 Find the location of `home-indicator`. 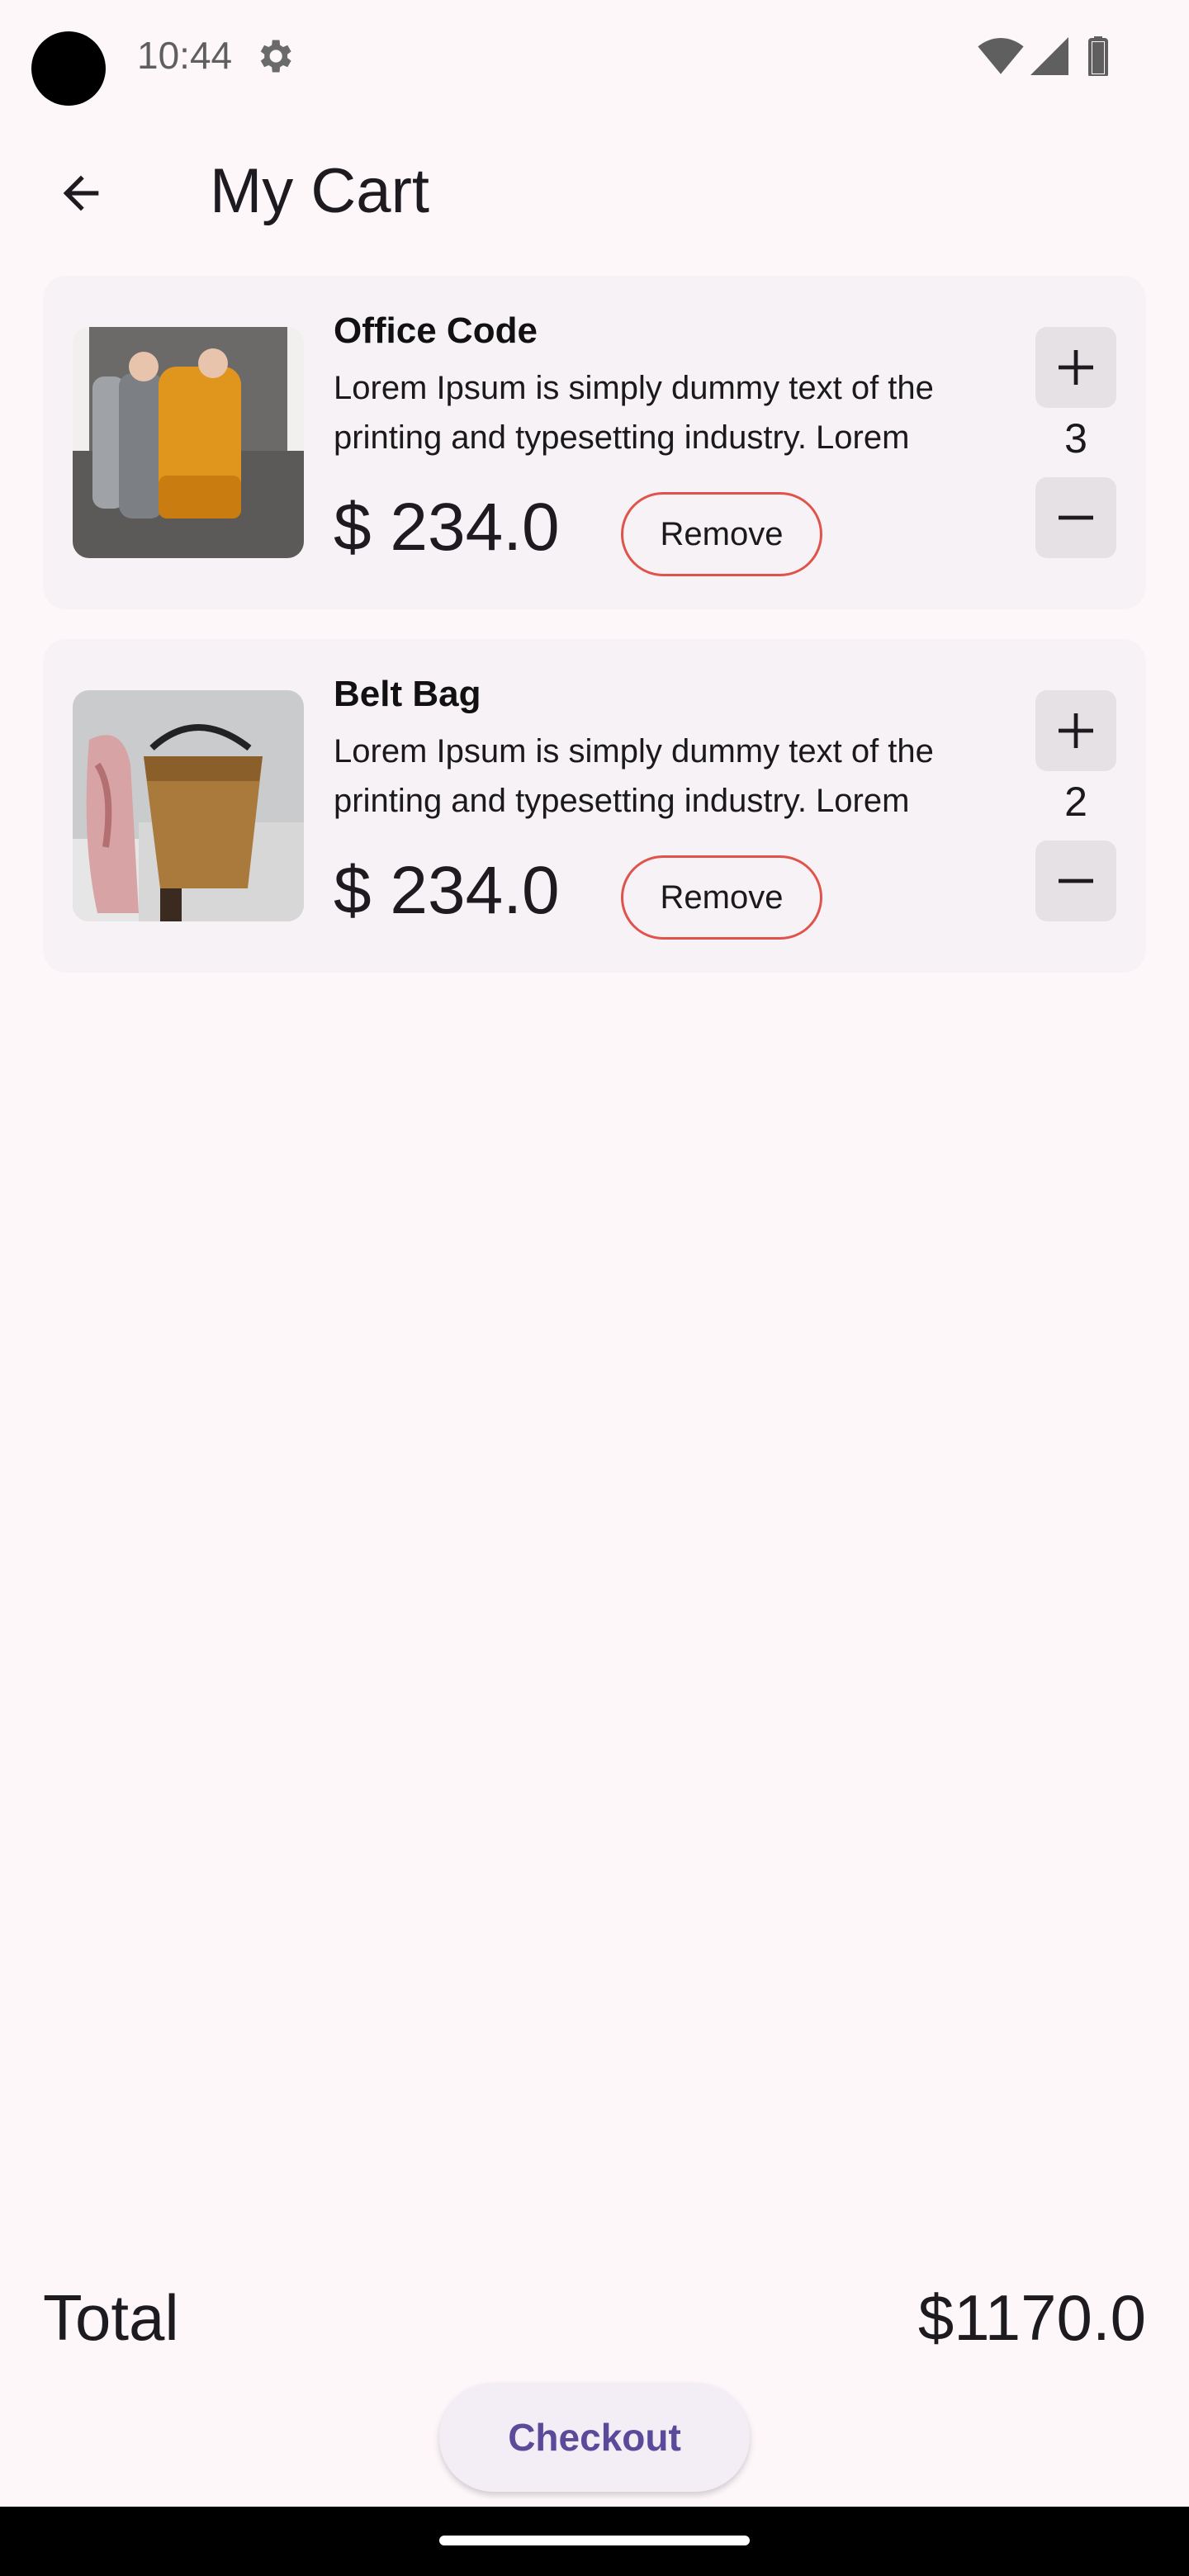

home-indicator is located at coordinates (594, 2540).